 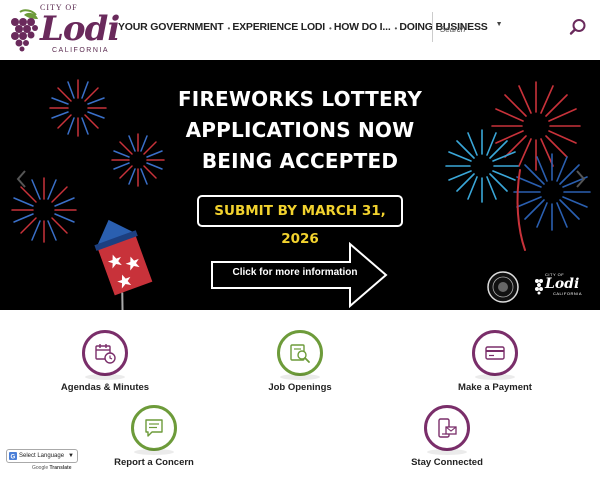 I want to click on chevron-down-icon: ▼, so click(x=71, y=456).